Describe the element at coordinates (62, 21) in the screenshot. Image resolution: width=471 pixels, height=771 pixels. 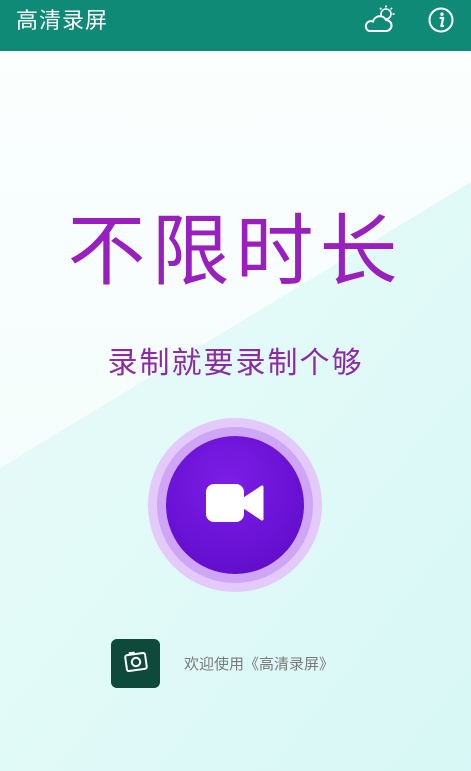
I see `app-title: 高清录屏` at that location.